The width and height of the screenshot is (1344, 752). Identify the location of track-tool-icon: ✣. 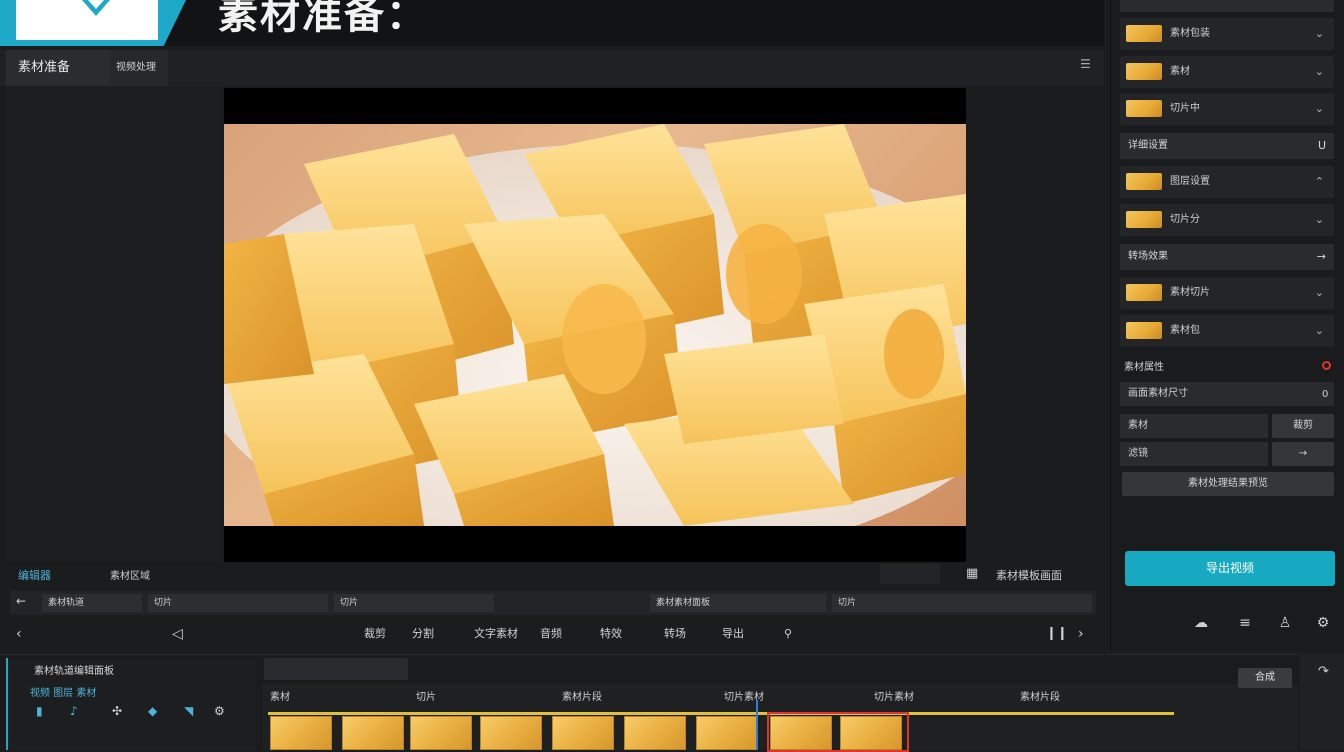
(117, 711).